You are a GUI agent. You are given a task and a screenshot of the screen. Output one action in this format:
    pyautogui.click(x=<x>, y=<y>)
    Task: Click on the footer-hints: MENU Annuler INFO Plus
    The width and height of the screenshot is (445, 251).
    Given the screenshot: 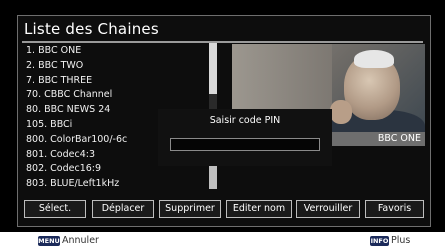 What is the action you would take?
    pyautogui.click(x=222, y=241)
    